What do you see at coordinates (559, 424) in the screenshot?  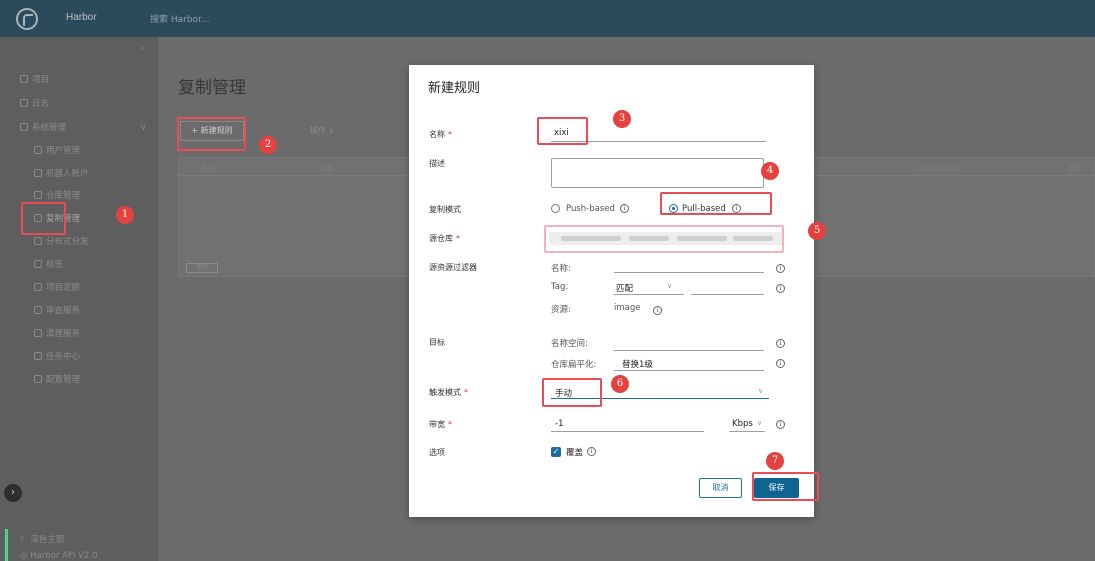 I see `bandwidth-input: -1` at bounding box center [559, 424].